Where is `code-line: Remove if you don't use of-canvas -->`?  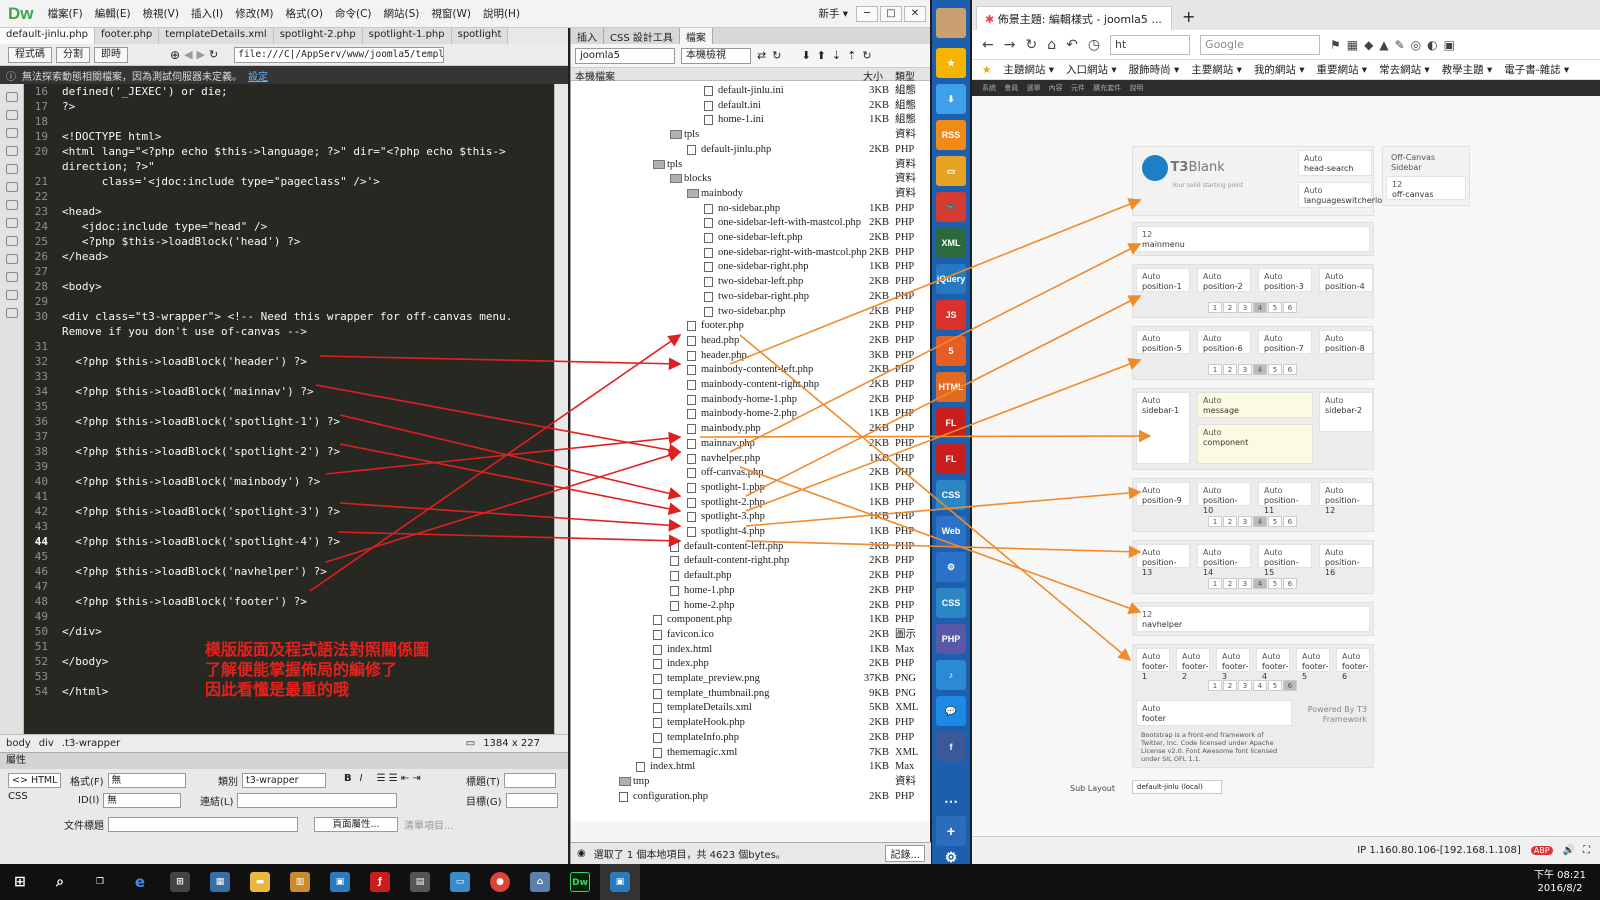
code-line: Remove if you don't use of-canvas --> is located at coordinates (289, 331).